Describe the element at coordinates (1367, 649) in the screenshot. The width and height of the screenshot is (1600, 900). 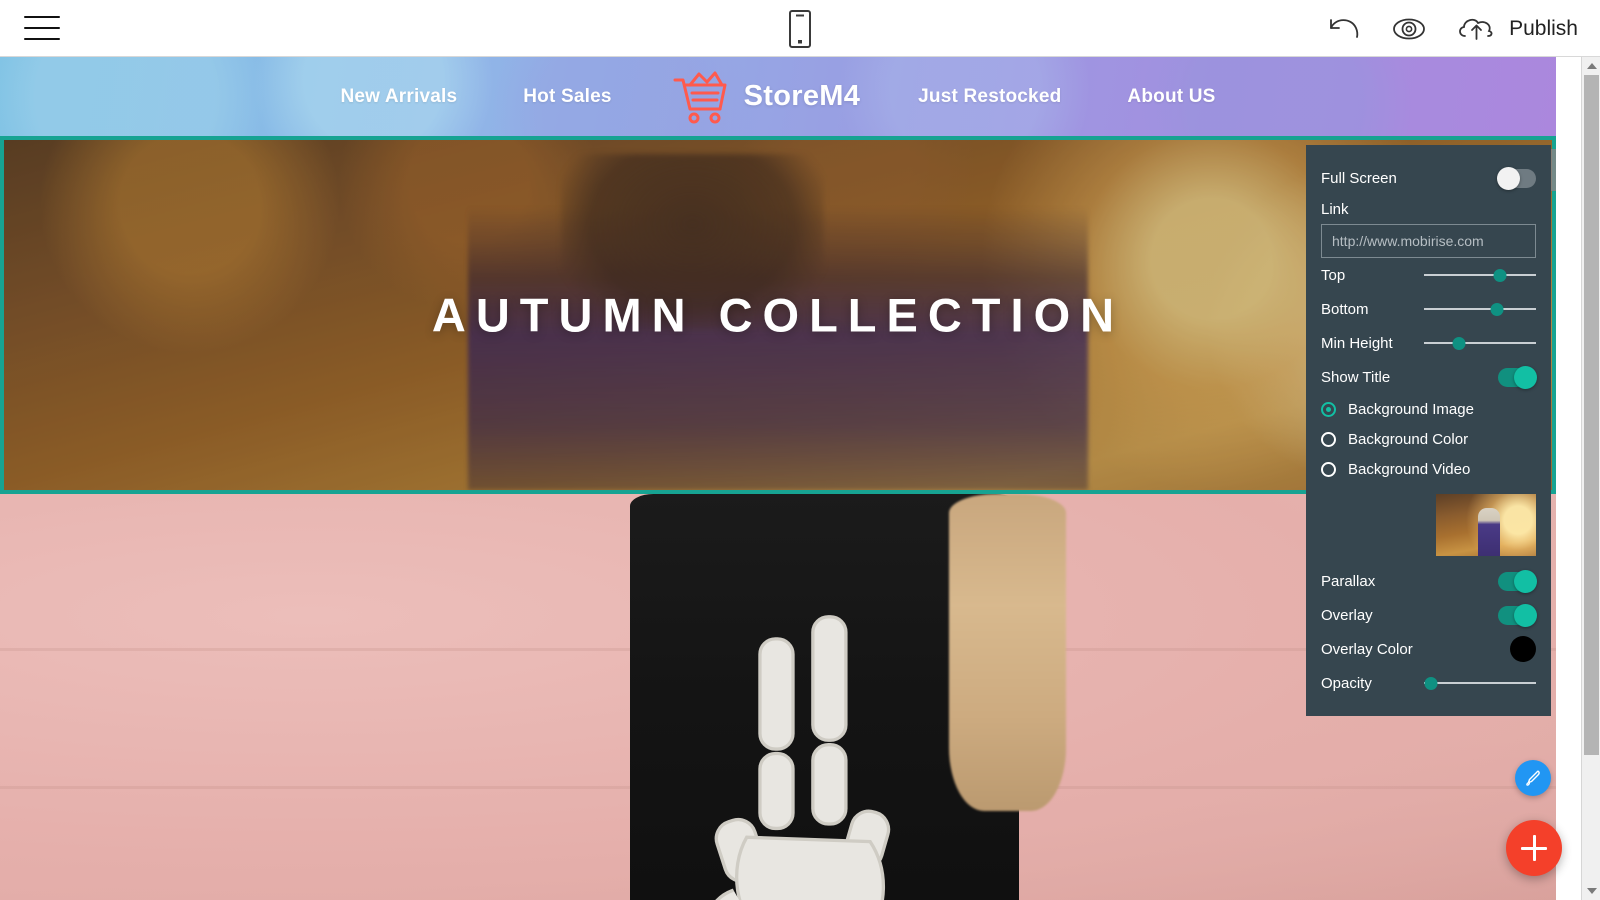
I see `overlay-color-label: Overlay Color` at that location.